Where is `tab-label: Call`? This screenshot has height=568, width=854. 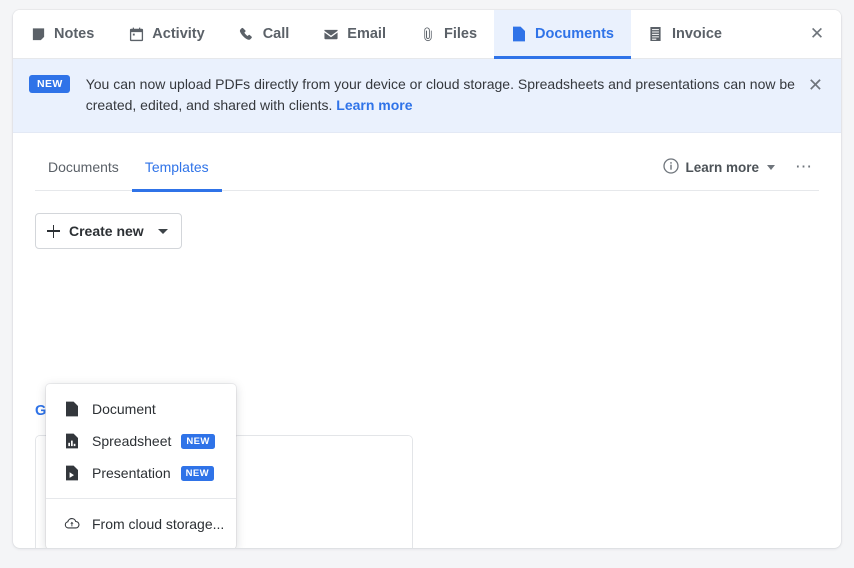
tab-label: Call is located at coordinates (276, 34).